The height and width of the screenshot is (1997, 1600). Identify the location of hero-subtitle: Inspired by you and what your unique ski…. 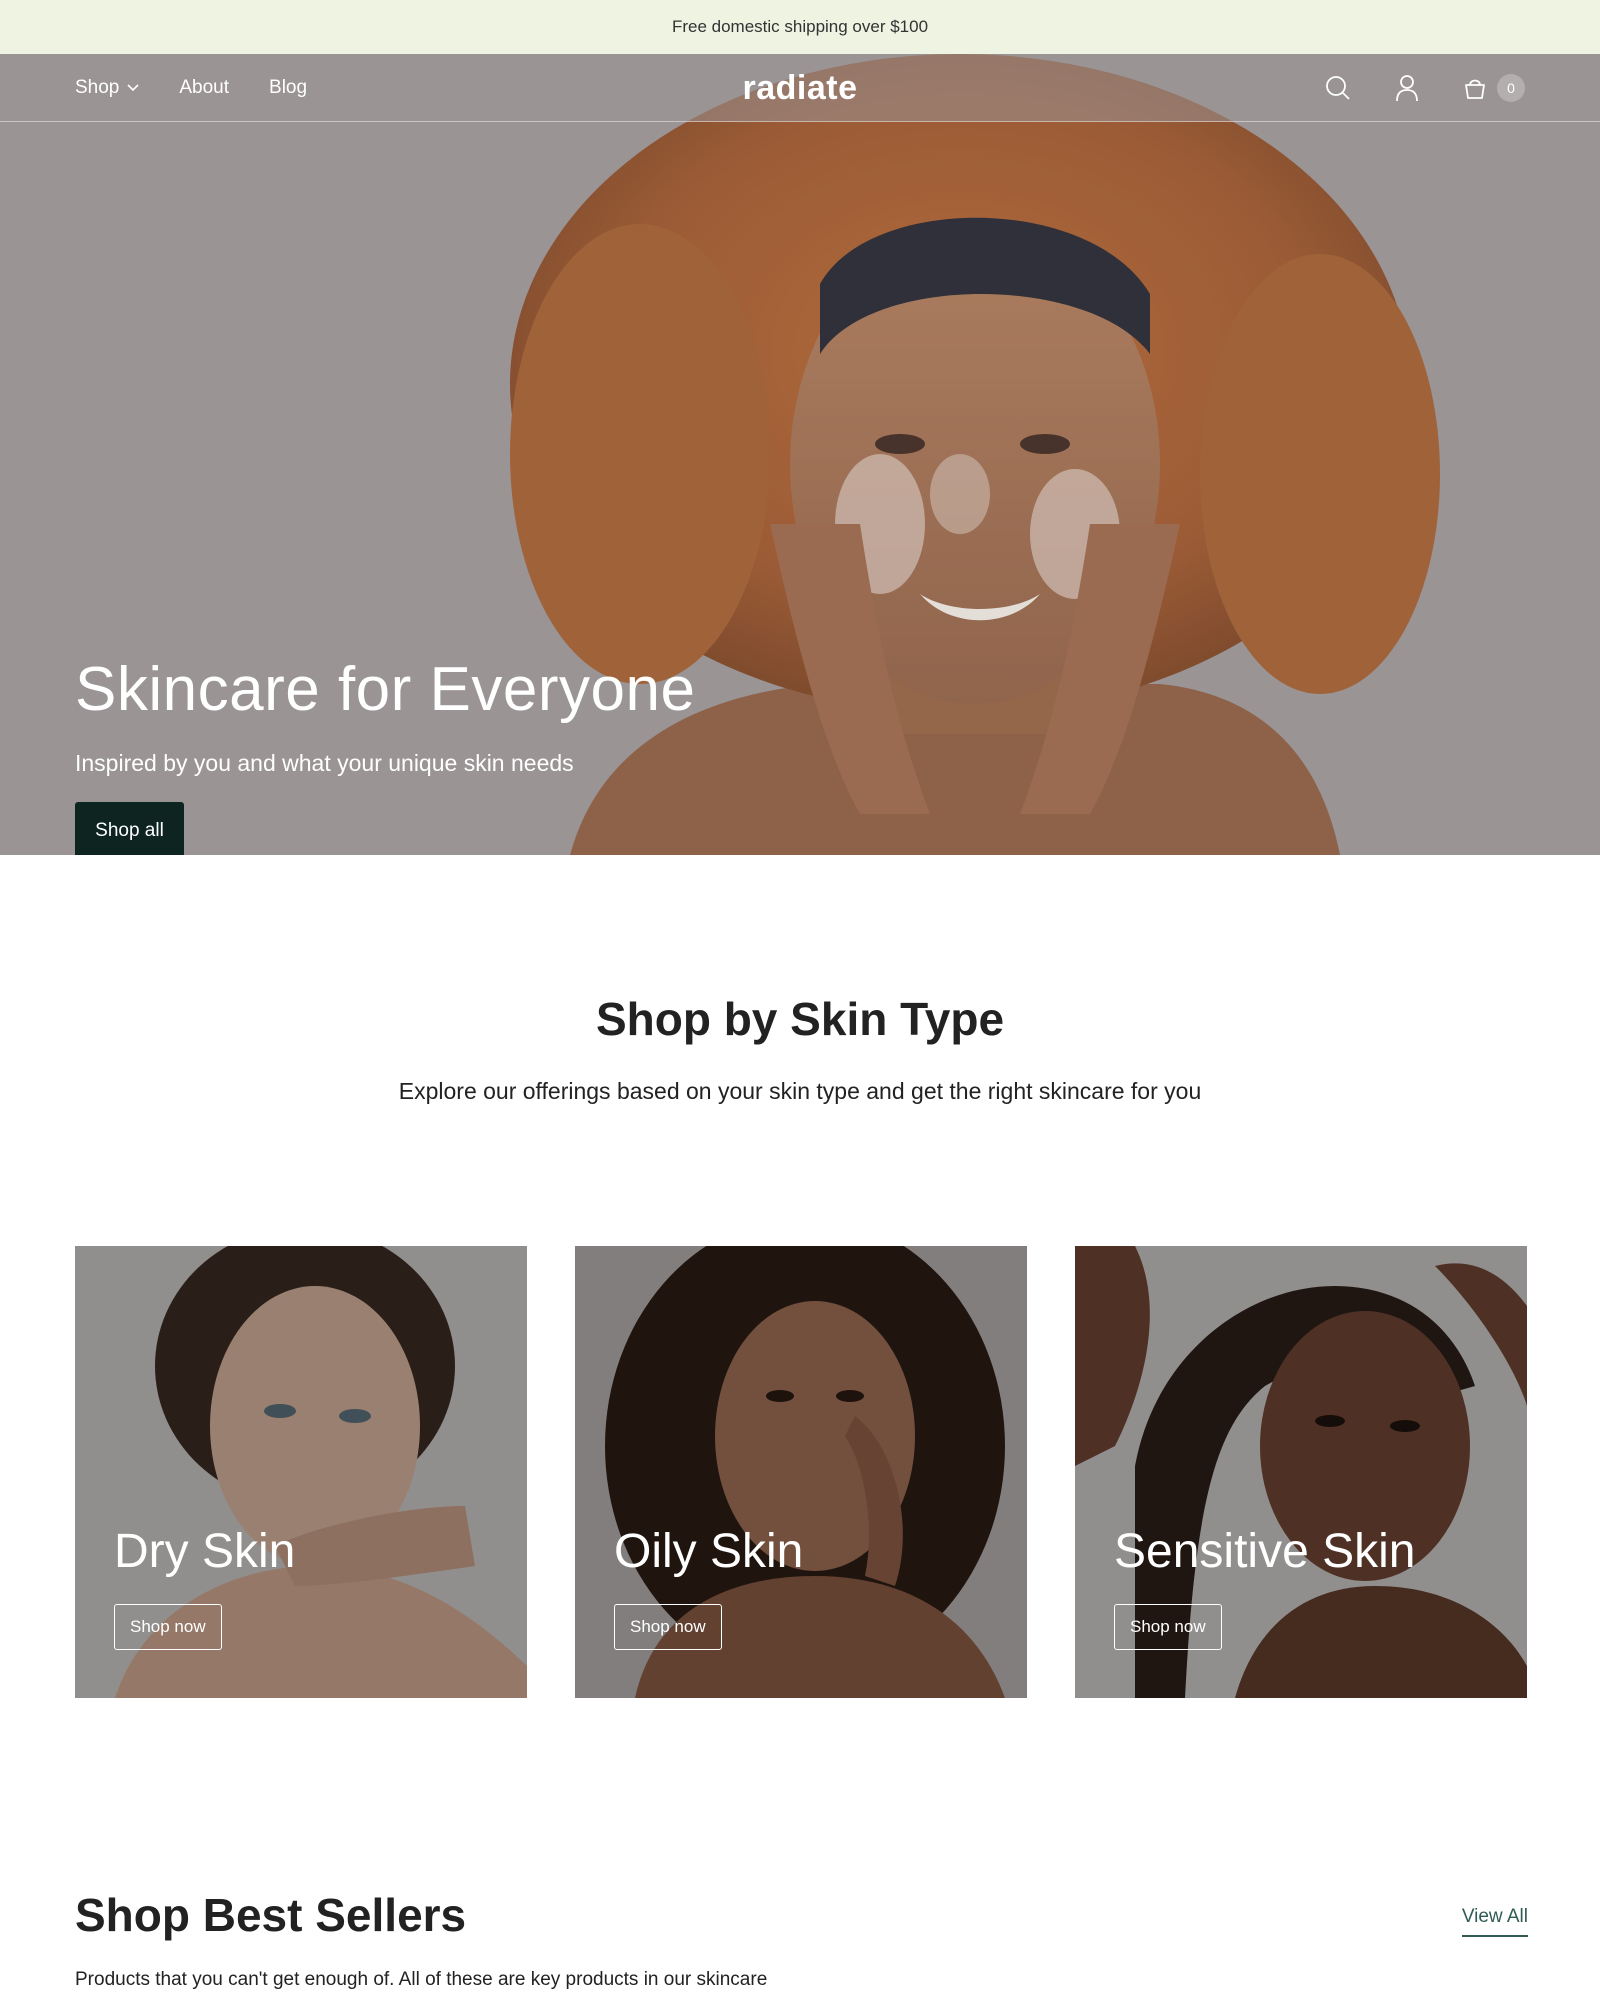
(324, 763).